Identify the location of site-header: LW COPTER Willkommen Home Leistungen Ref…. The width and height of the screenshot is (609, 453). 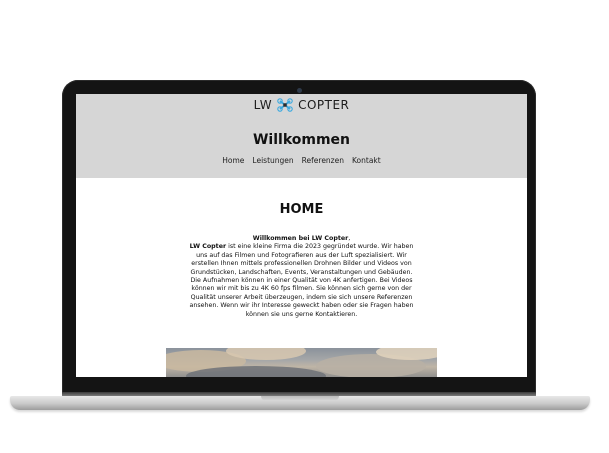
(301, 136).